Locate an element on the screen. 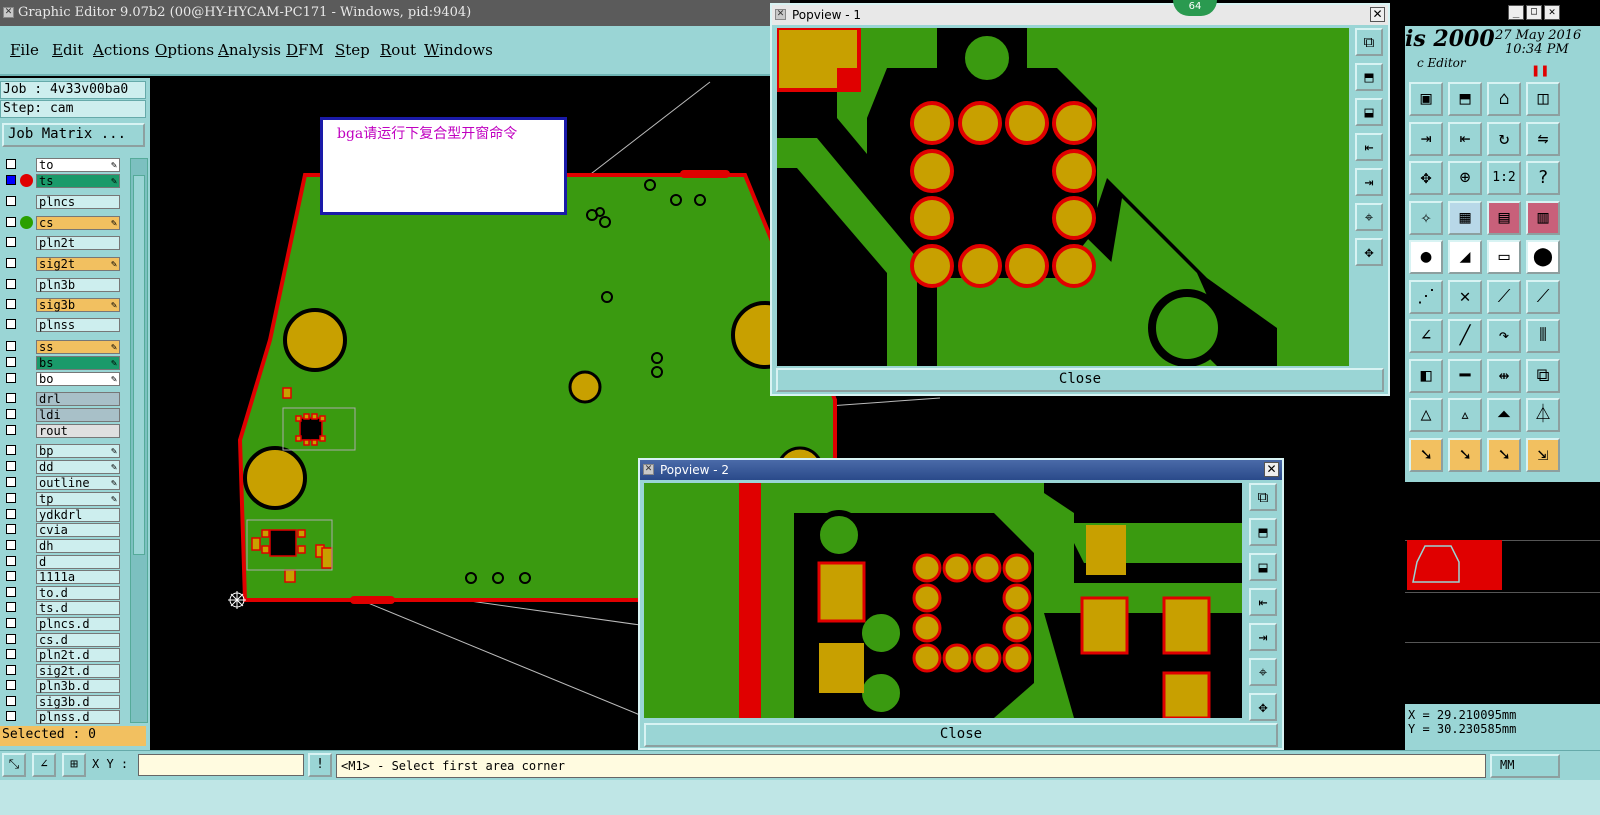 The width and height of the screenshot is (1600, 815). layer-row-plnss: plnss is located at coordinates (62, 325).